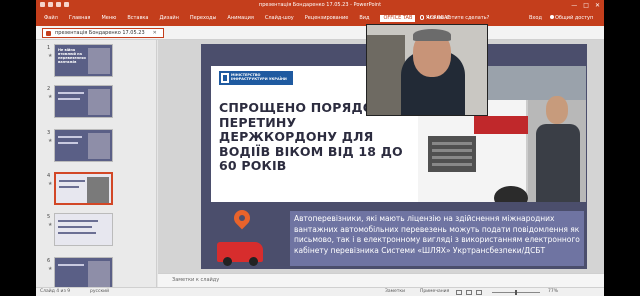  Describe the element at coordinates (535, 18) in the screenshot. I see `login-link: Вход` at that location.